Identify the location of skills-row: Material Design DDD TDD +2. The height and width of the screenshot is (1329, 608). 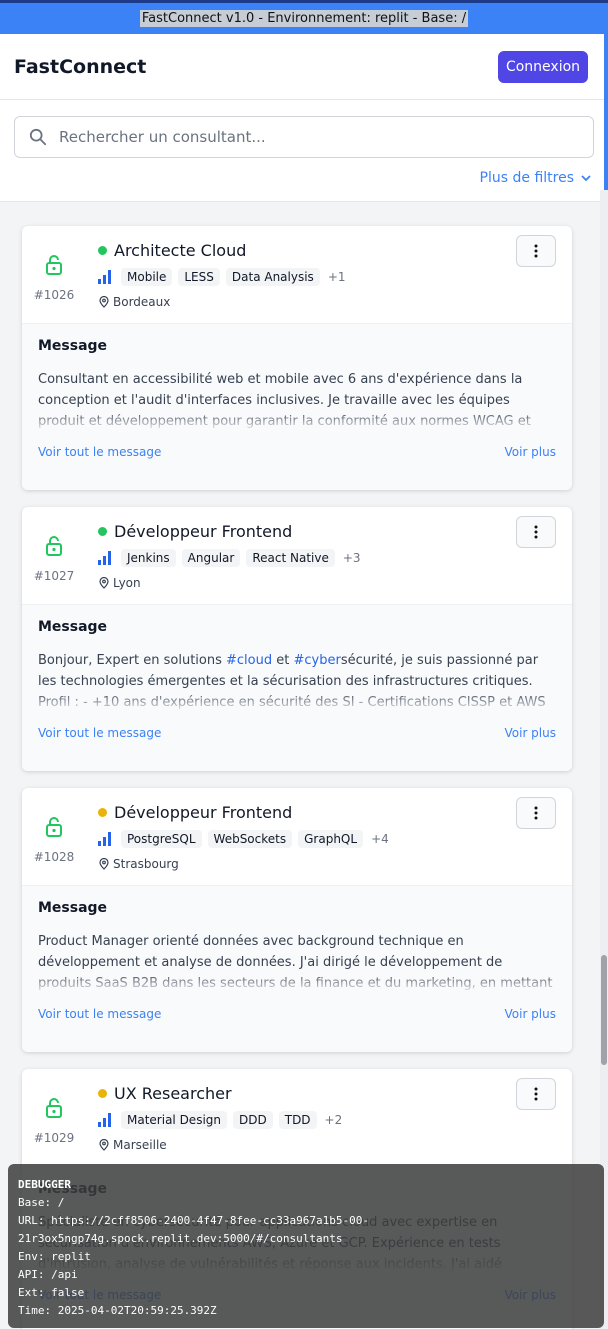
(220, 1120).